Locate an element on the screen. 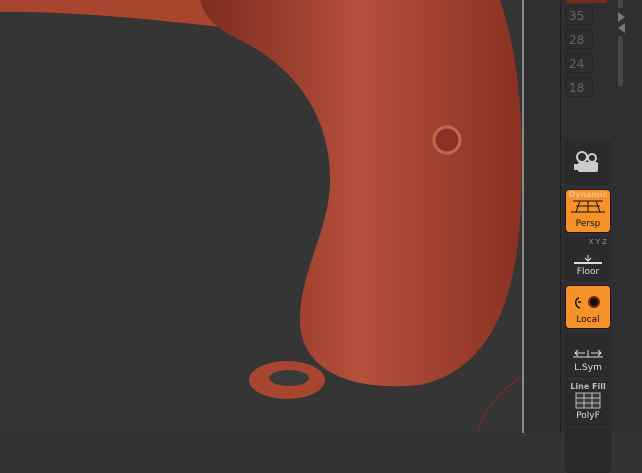  collapse-left-icon is located at coordinates (621, 28).